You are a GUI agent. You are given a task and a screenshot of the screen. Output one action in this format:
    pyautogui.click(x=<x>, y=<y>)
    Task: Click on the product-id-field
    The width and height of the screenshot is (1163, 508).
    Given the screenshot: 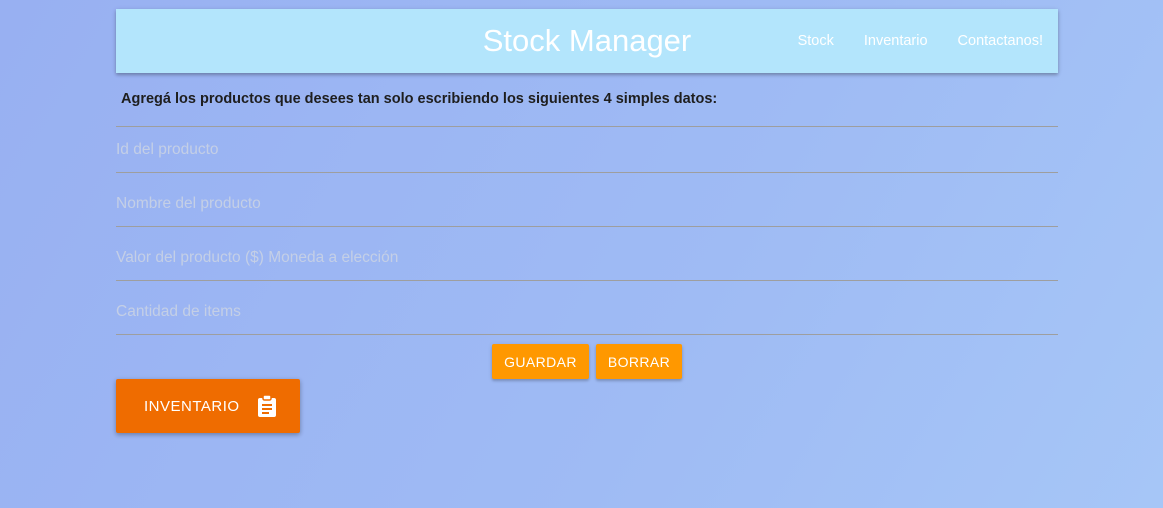 What is the action you would take?
    pyautogui.click(x=587, y=150)
    